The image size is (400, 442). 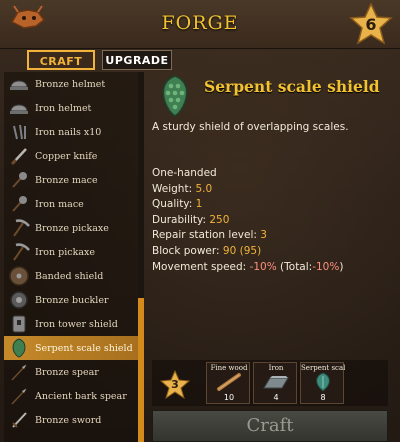 I want to click on stat-value: 1, so click(x=199, y=204).